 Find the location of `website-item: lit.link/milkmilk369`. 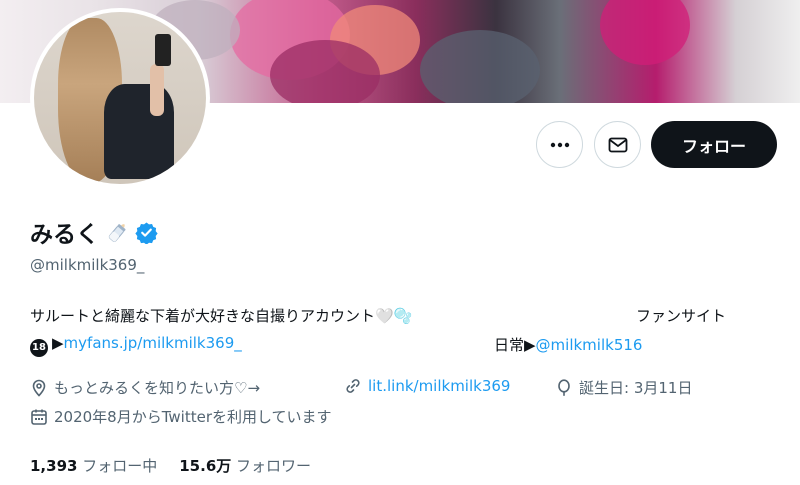

website-item: lit.link/milkmilk369 is located at coordinates (427, 386).